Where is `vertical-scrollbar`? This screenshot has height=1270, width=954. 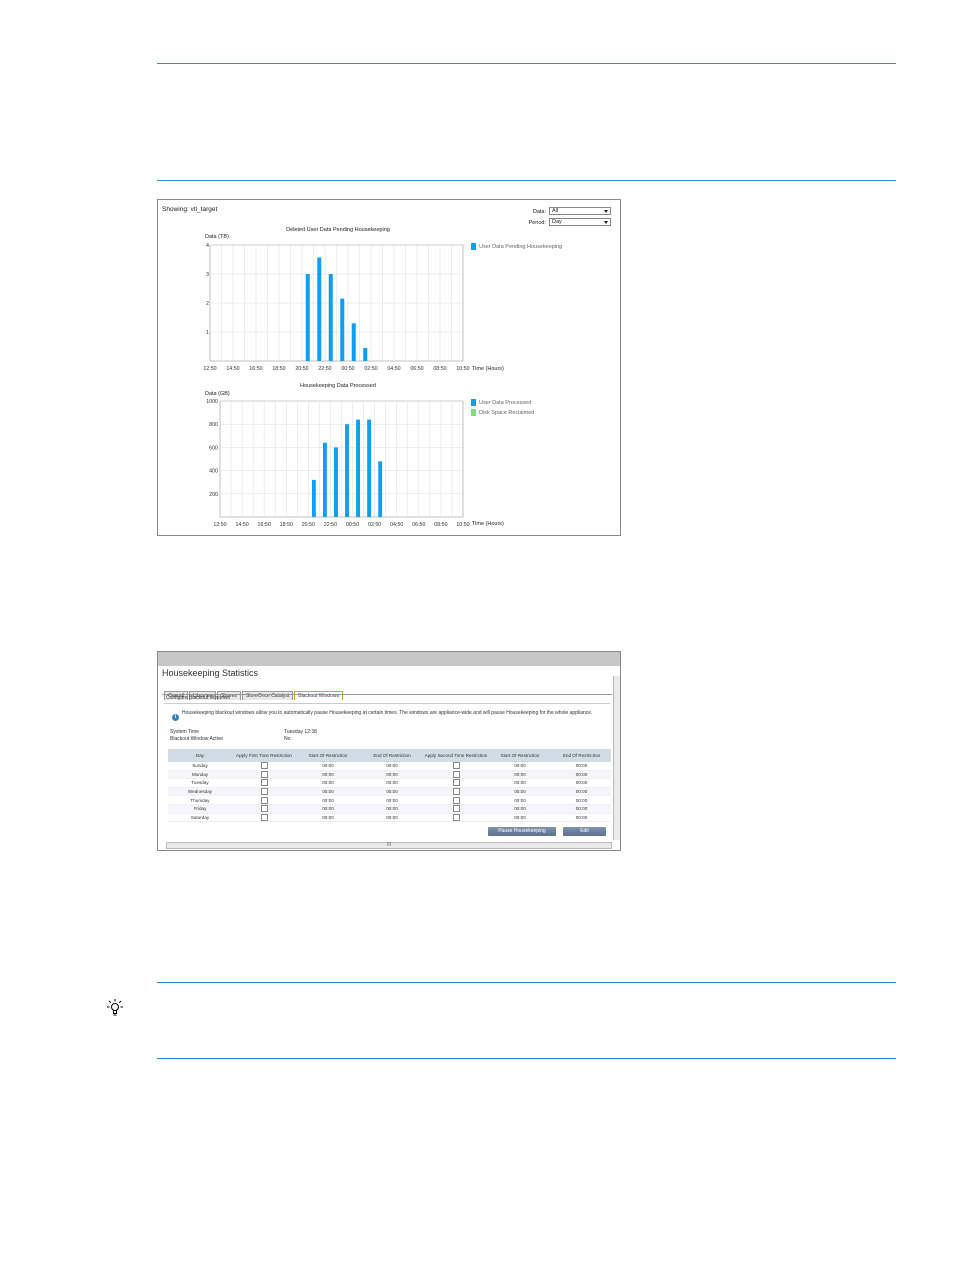
vertical-scrollbar is located at coordinates (616, 758).